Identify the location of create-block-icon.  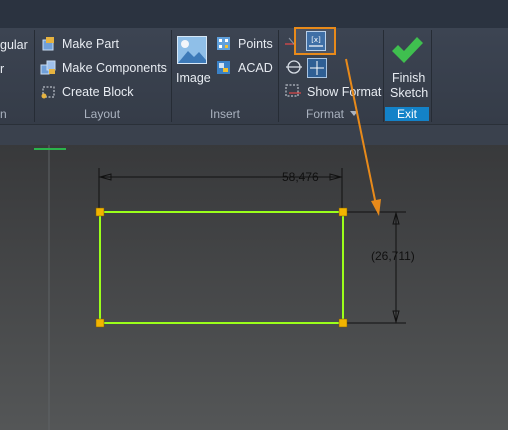
(48, 92).